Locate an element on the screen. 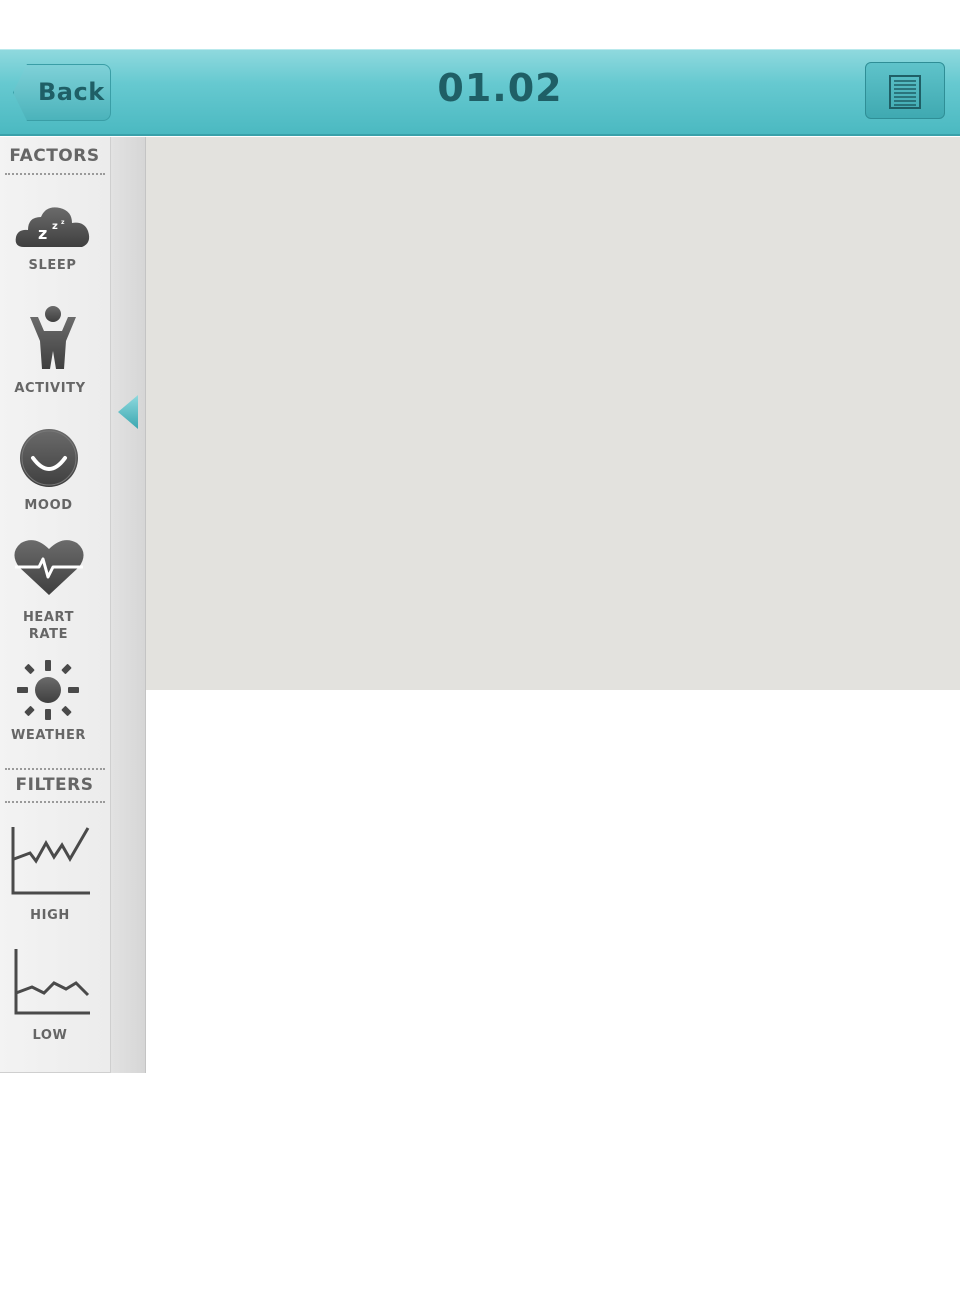 This screenshot has width=960, height=1300. back-button-label: Back is located at coordinates (71, 92).